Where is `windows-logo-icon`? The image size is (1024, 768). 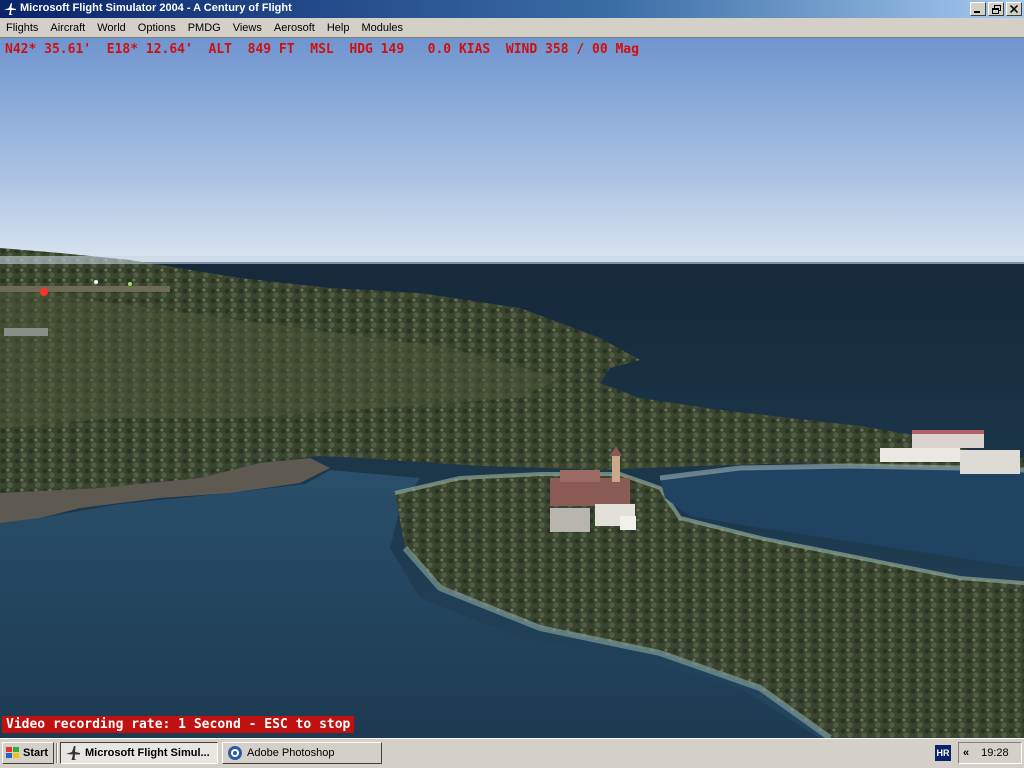 windows-logo-icon is located at coordinates (12, 752).